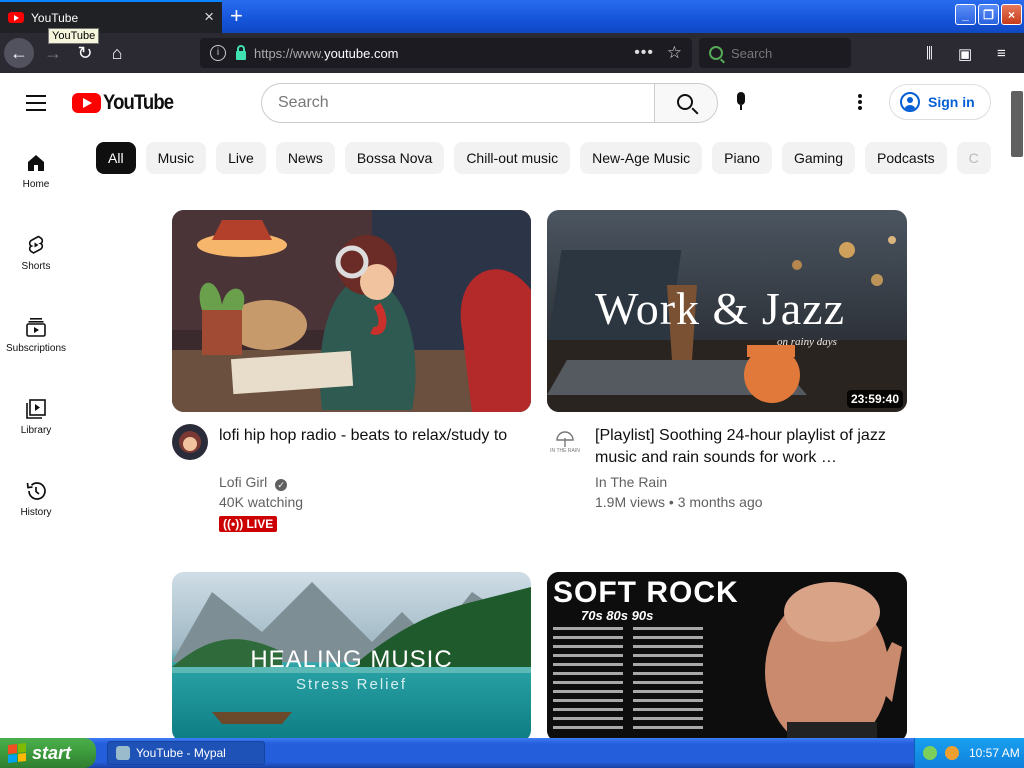 Image resolution: width=1024 pixels, height=768 pixels. What do you see at coordinates (641, 158) in the screenshot?
I see `chip-new-age-music: New-Age Music` at bounding box center [641, 158].